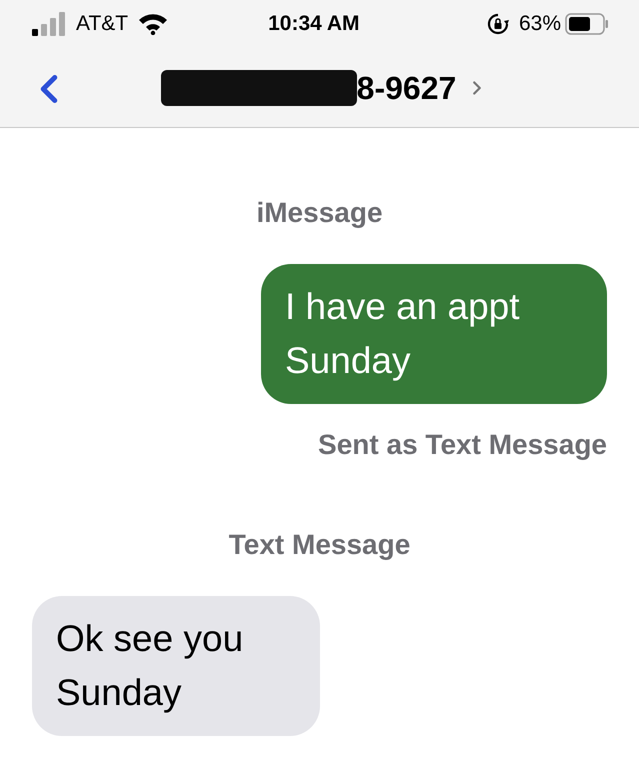 The width and height of the screenshot is (639, 764). I want to click on carrier-name: AT&T, so click(102, 24).